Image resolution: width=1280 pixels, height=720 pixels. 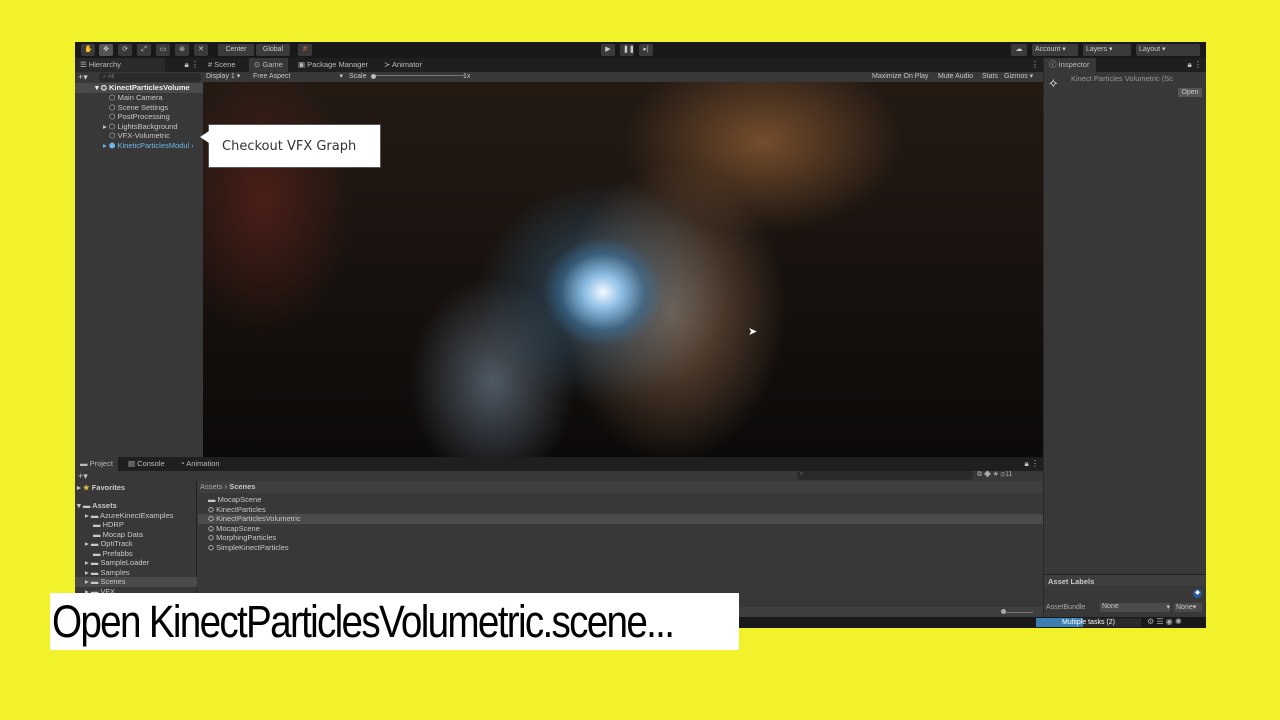 What do you see at coordinates (1018, 612) in the screenshot?
I see `icon-size-slider` at bounding box center [1018, 612].